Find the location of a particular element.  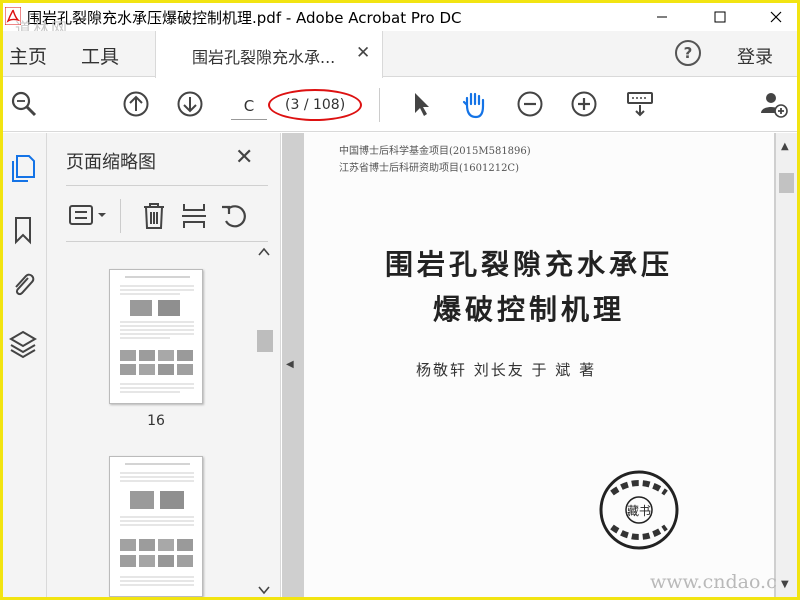

main-toolbar: C (3 / 108) is located at coordinates (400, 105).